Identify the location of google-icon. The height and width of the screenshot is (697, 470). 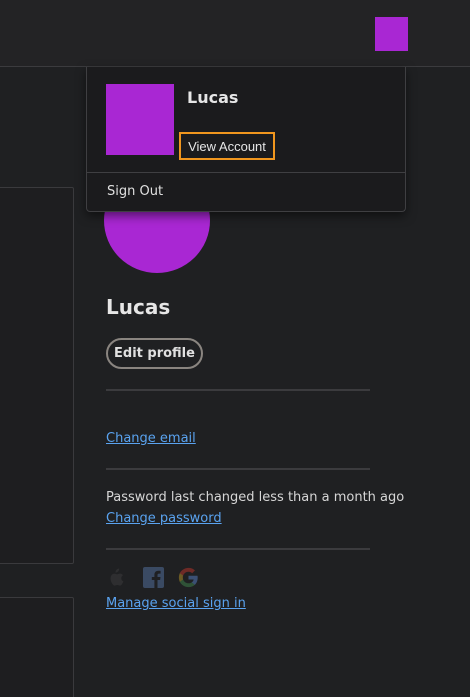
(188, 577).